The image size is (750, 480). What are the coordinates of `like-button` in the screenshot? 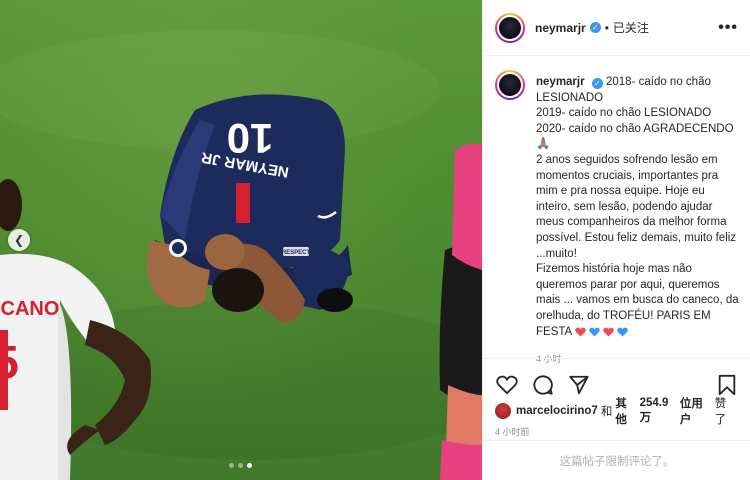 It's located at (507, 385).